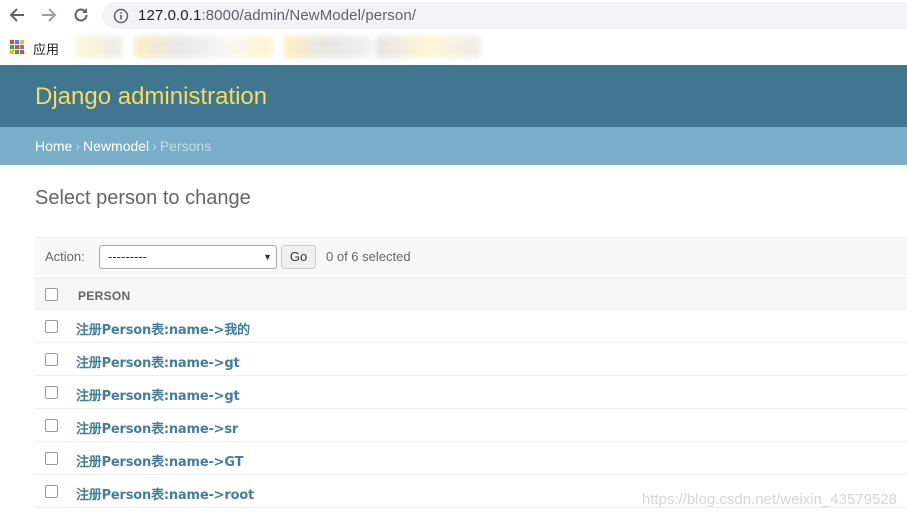 The height and width of the screenshot is (517, 907). Describe the element at coordinates (51, 294) in the screenshot. I see `select-all-checkbox` at that location.